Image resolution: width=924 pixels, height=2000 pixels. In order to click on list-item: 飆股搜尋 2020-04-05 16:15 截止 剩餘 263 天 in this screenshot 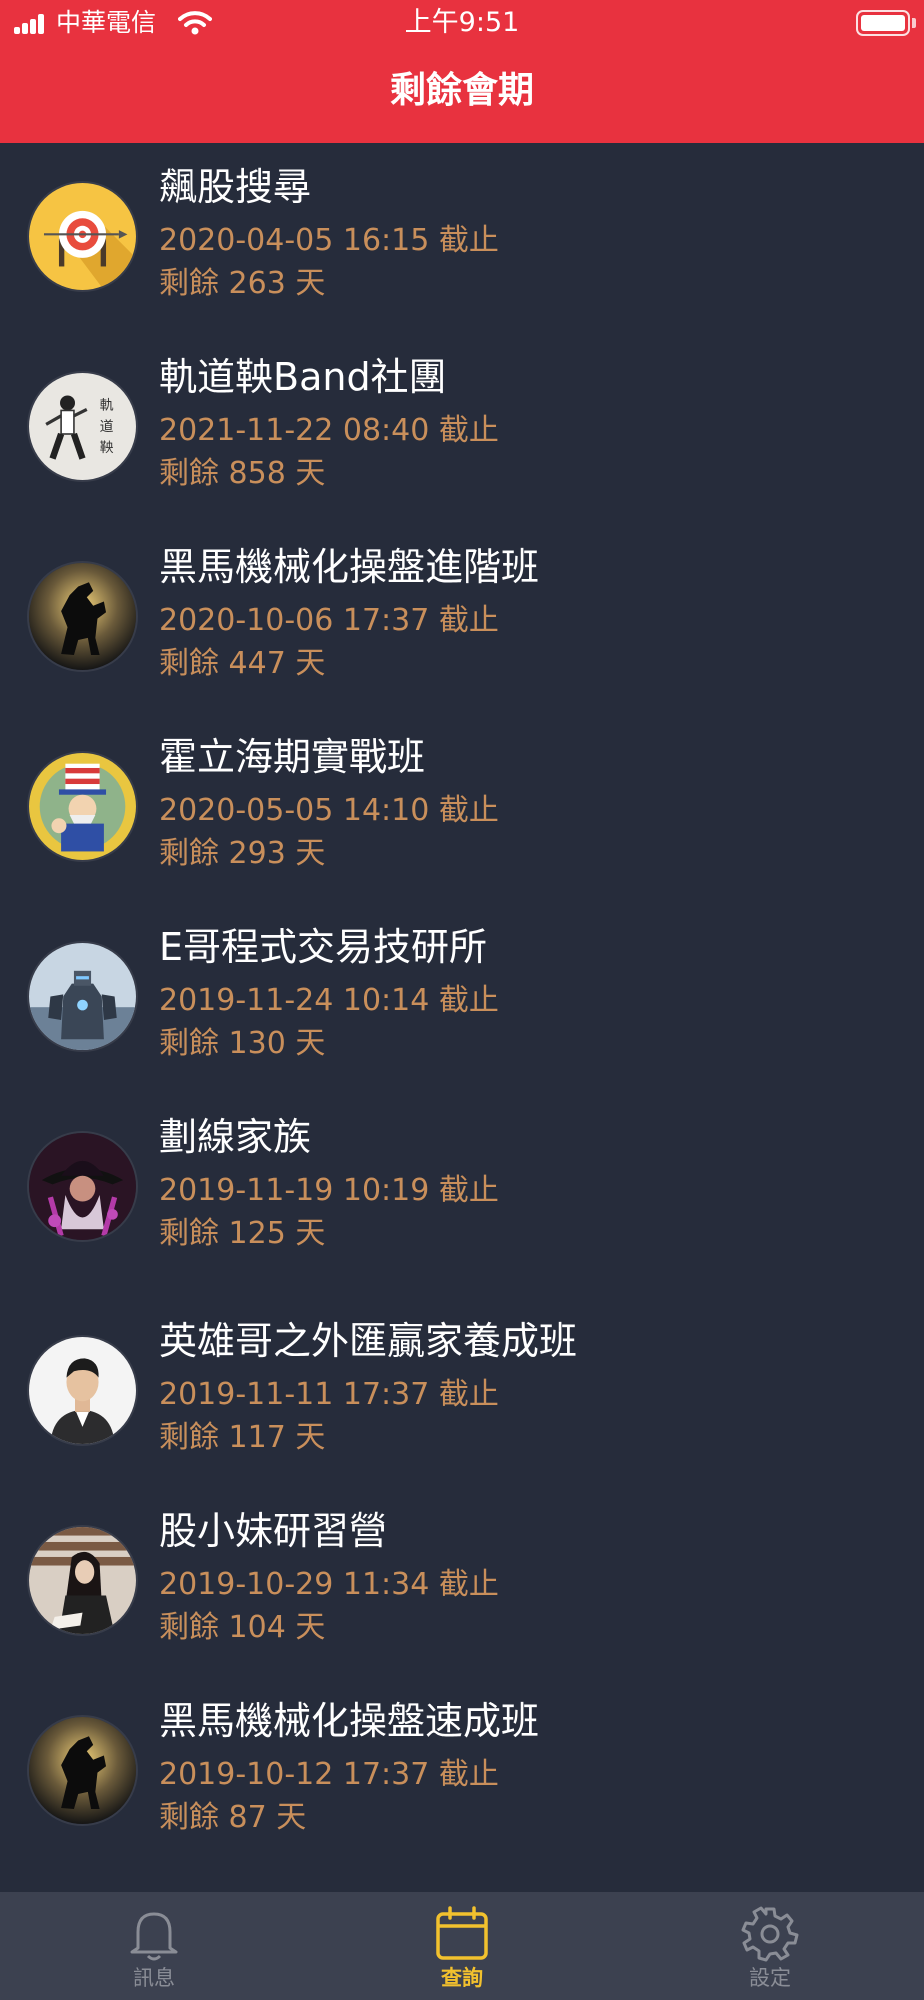, I will do `click(462, 238)`.